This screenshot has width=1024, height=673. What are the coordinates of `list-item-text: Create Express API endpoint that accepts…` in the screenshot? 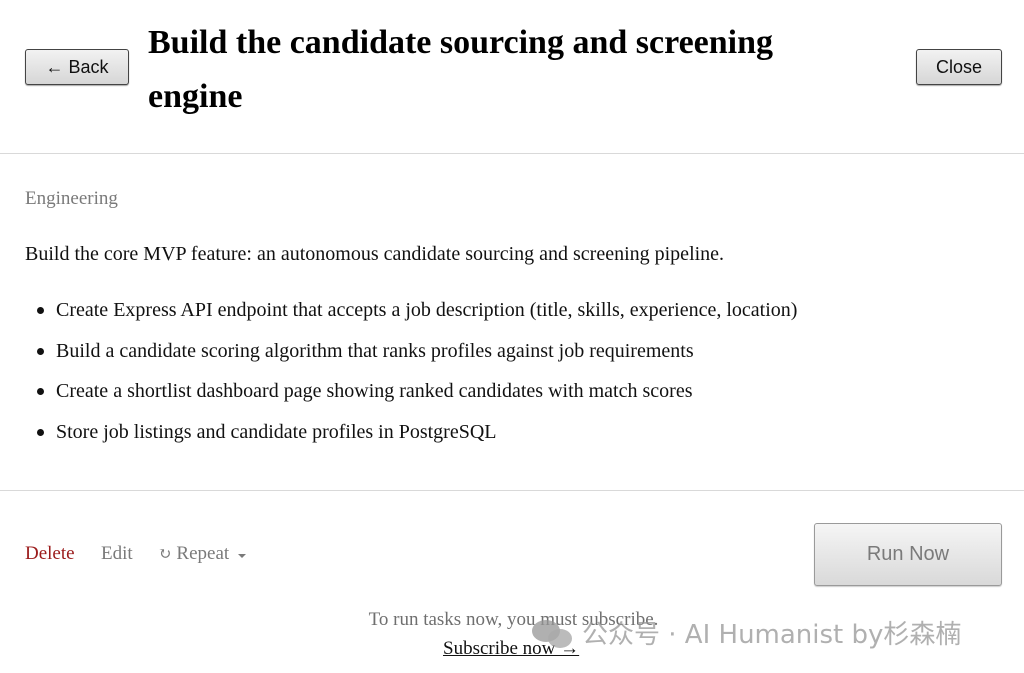 It's located at (427, 310).